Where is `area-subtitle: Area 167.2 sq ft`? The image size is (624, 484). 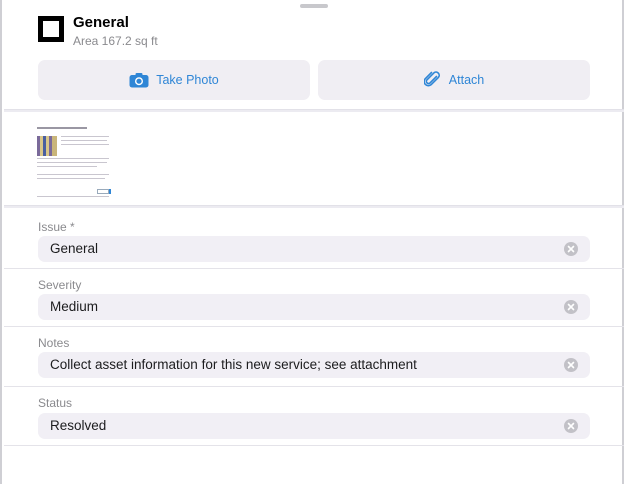 area-subtitle: Area 167.2 sq ft is located at coordinates (115, 41).